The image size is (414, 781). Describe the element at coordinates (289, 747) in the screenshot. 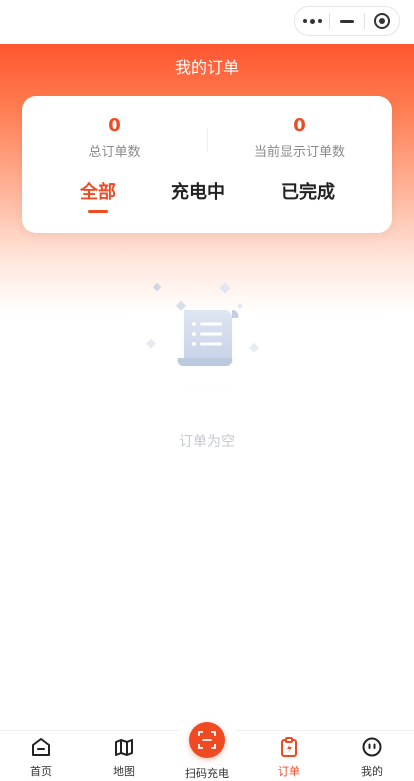

I see `order-charge-icon` at that location.